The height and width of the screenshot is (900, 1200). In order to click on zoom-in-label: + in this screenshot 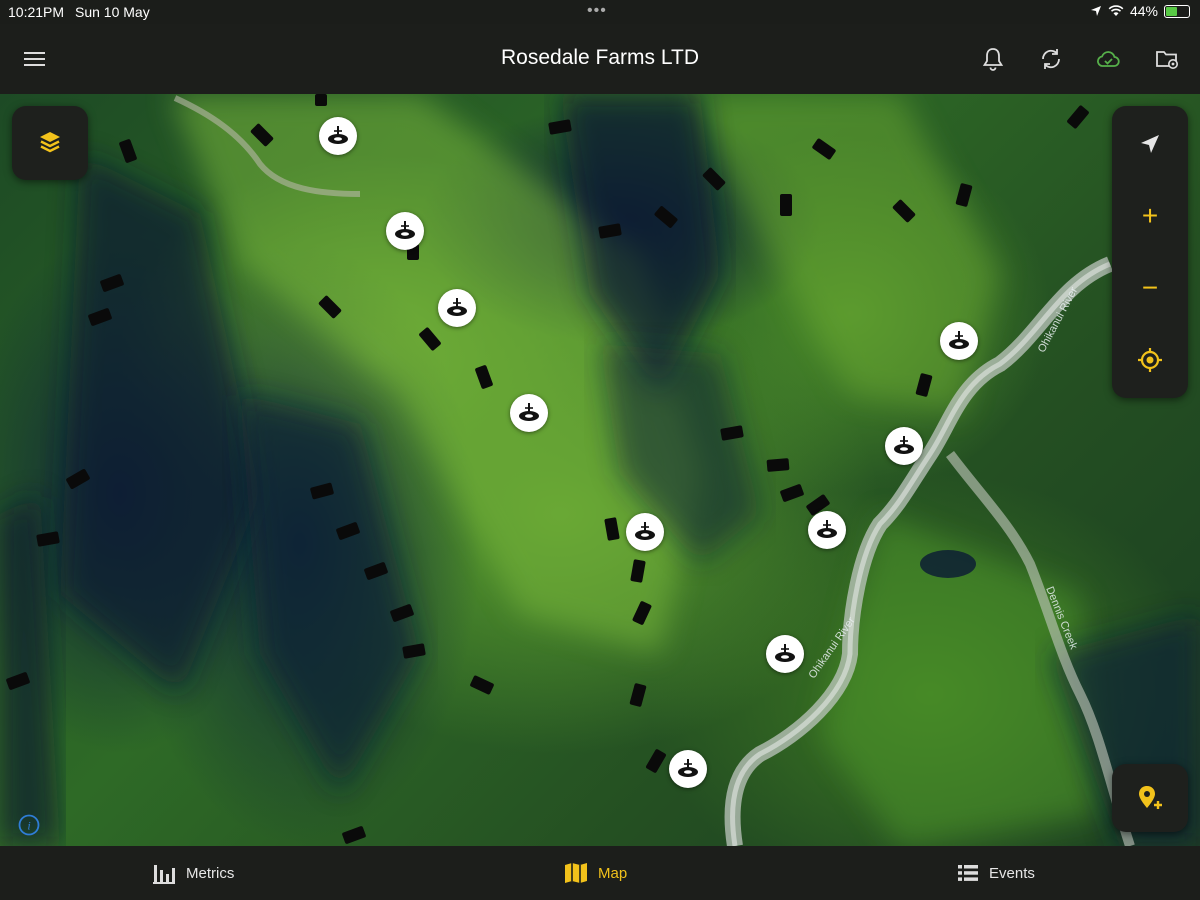, I will do `click(1150, 215)`.